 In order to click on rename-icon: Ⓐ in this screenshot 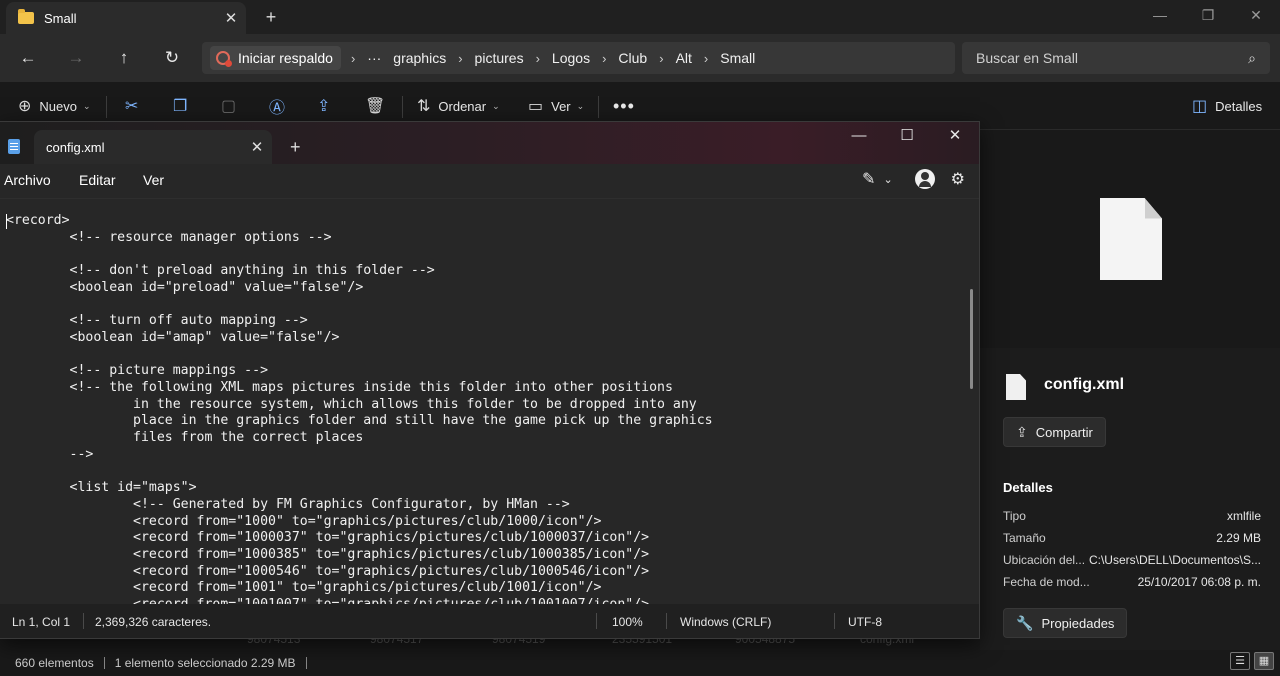, I will do `click(277, 108)`.